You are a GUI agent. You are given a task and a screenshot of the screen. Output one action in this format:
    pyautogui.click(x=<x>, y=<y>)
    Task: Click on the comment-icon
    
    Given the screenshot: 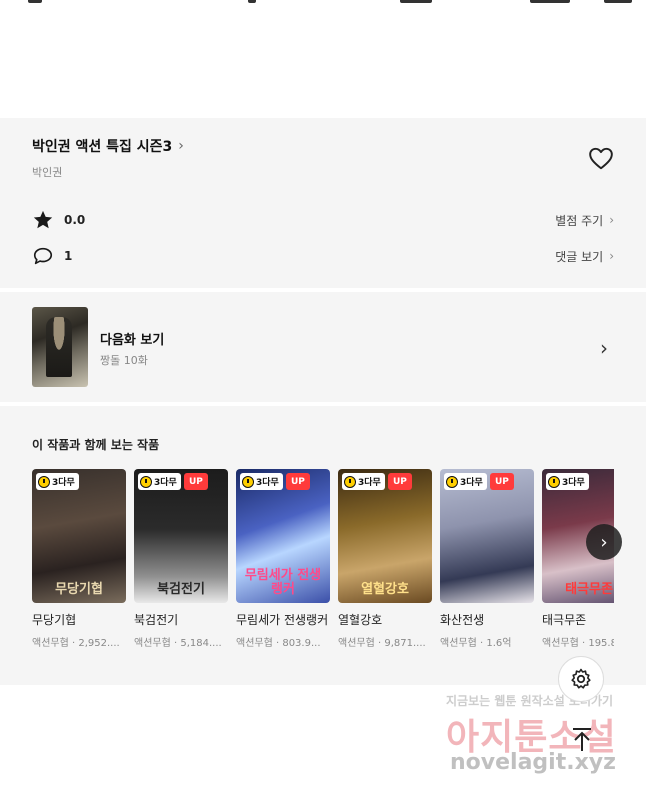 What is the action you would take?
    pyautogui.click(x=43, y=256)
    